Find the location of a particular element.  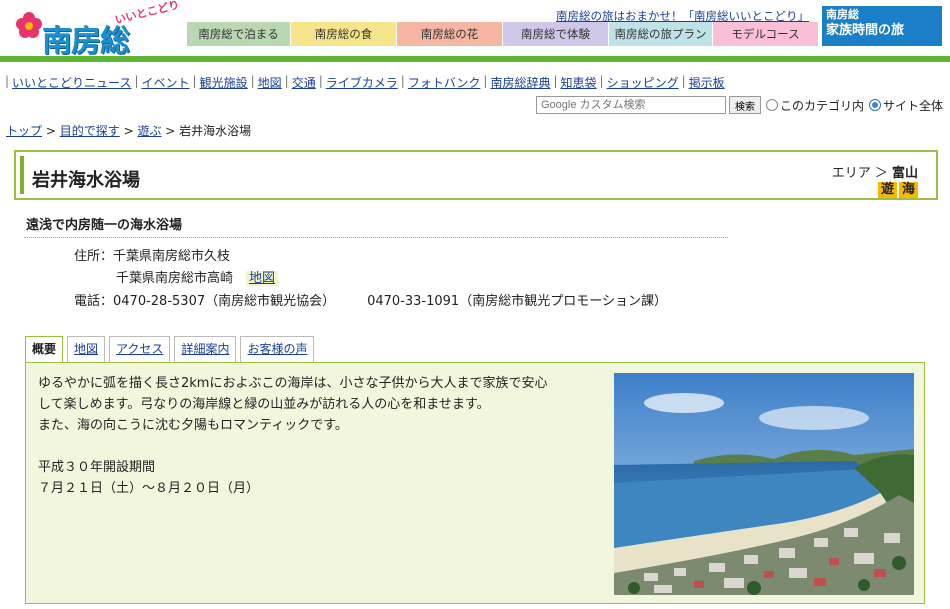

detail-tabs: 概要 地図 アクセス 詳細案内 お客様の声 is located at coordinates (170, 349).